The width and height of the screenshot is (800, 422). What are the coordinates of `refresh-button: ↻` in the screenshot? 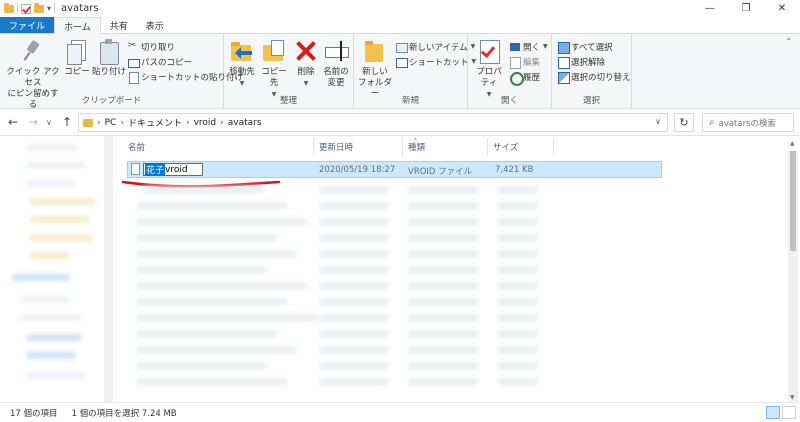 It's located at (684, 122).